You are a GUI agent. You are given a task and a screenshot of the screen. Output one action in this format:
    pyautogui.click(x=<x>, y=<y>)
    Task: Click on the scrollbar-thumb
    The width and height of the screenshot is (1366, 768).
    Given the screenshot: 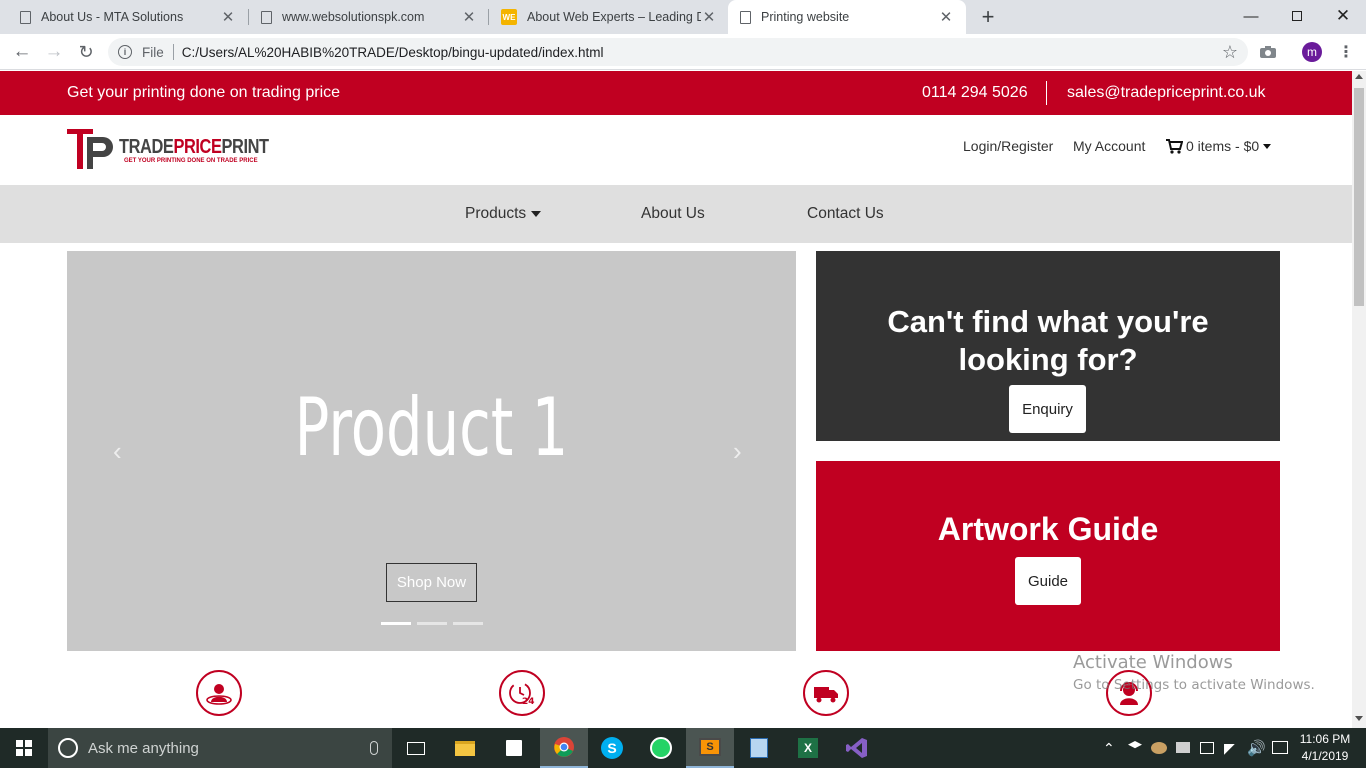 What is the action you would take?
    pyautogui.click(x=1359, y=197)
    